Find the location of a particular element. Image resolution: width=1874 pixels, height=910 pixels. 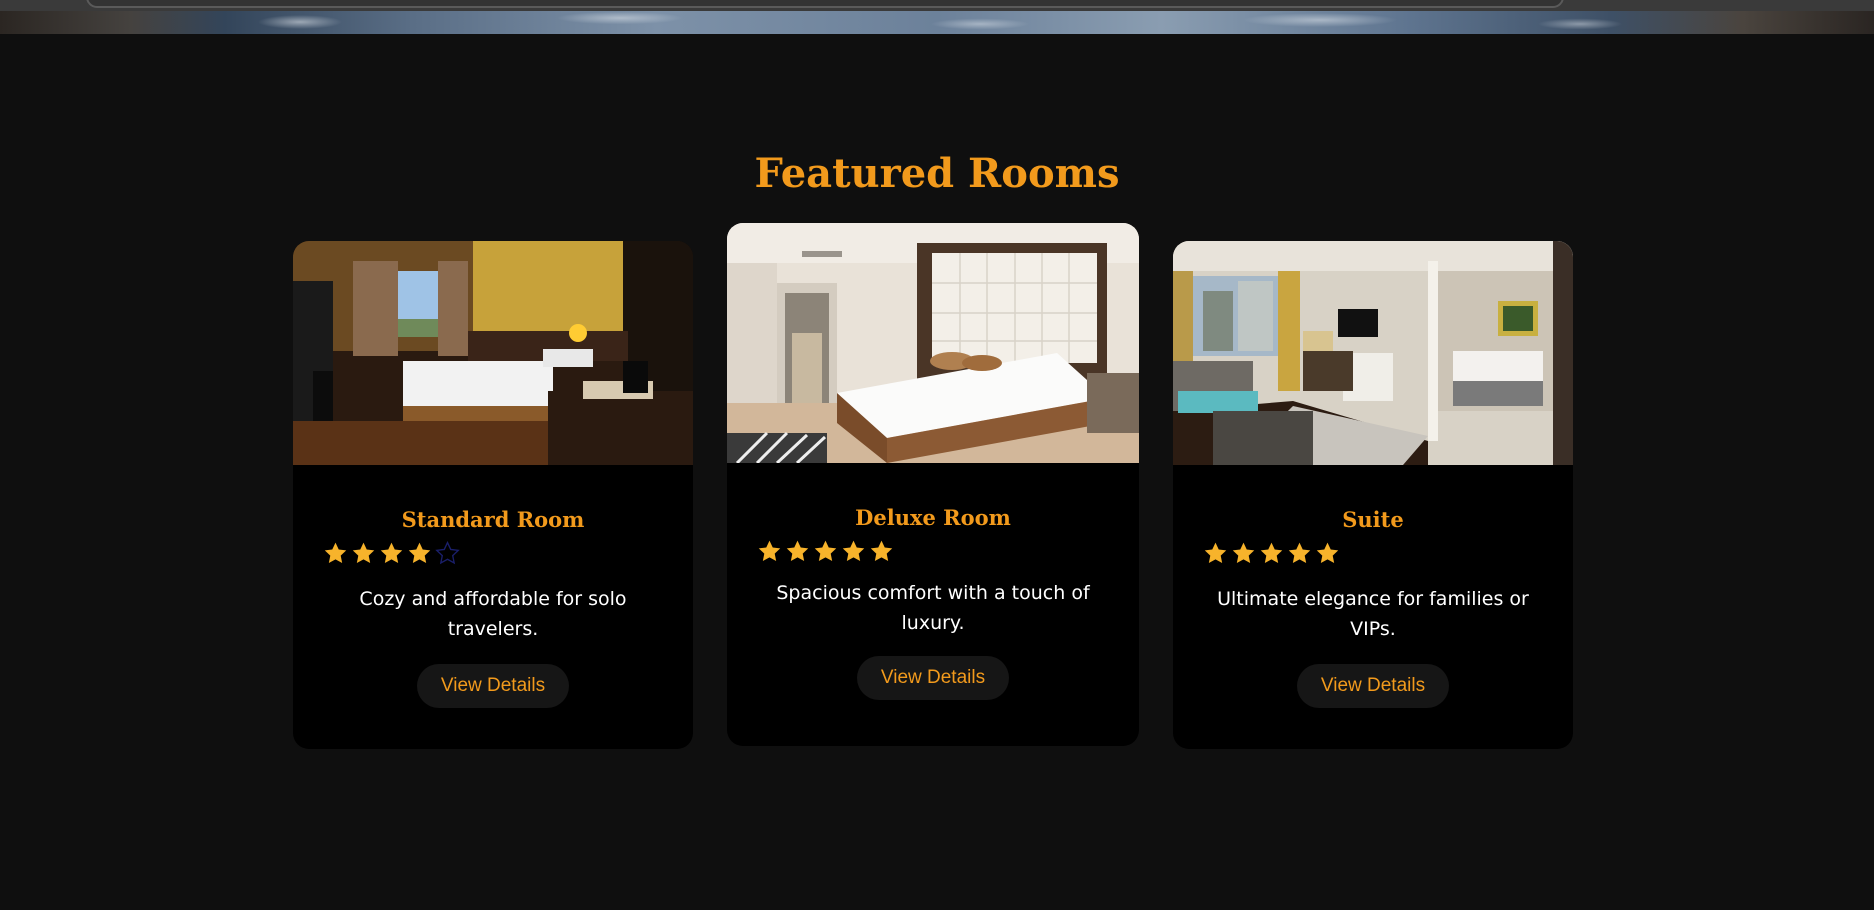

top-search-bar is located at coordinates (825, 4).